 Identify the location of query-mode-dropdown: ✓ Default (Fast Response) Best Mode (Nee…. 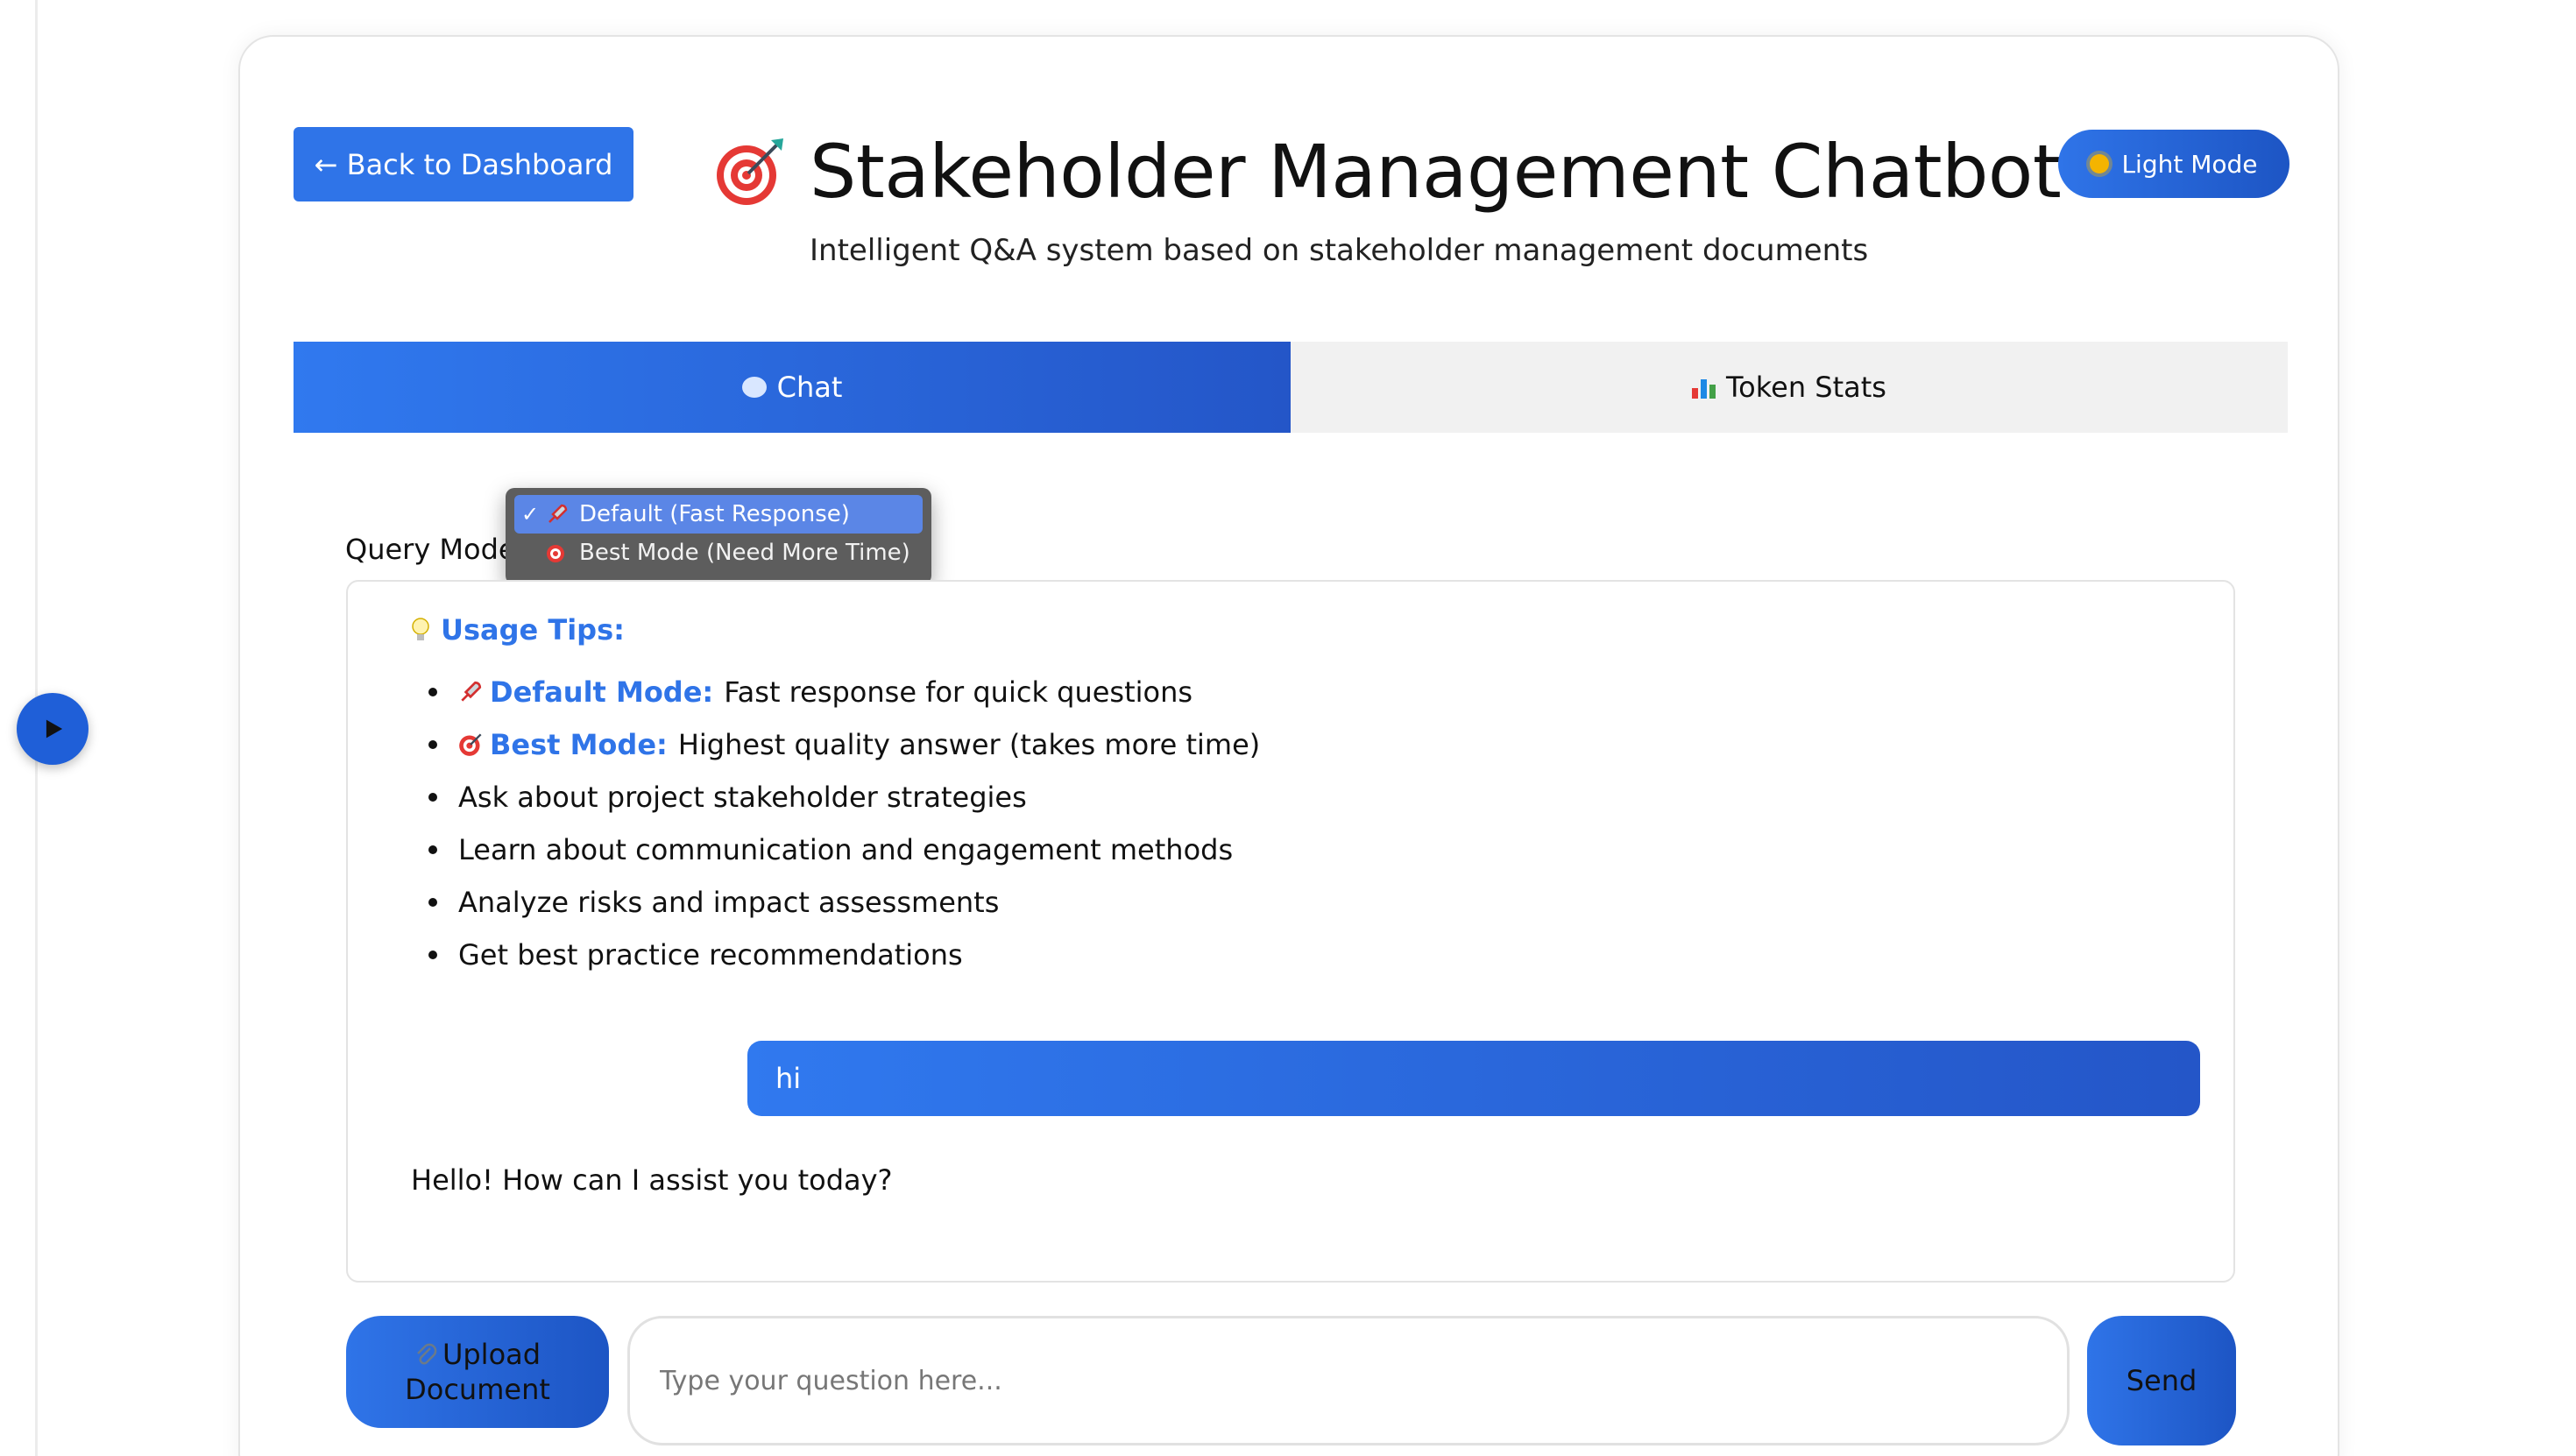
(718, 536).